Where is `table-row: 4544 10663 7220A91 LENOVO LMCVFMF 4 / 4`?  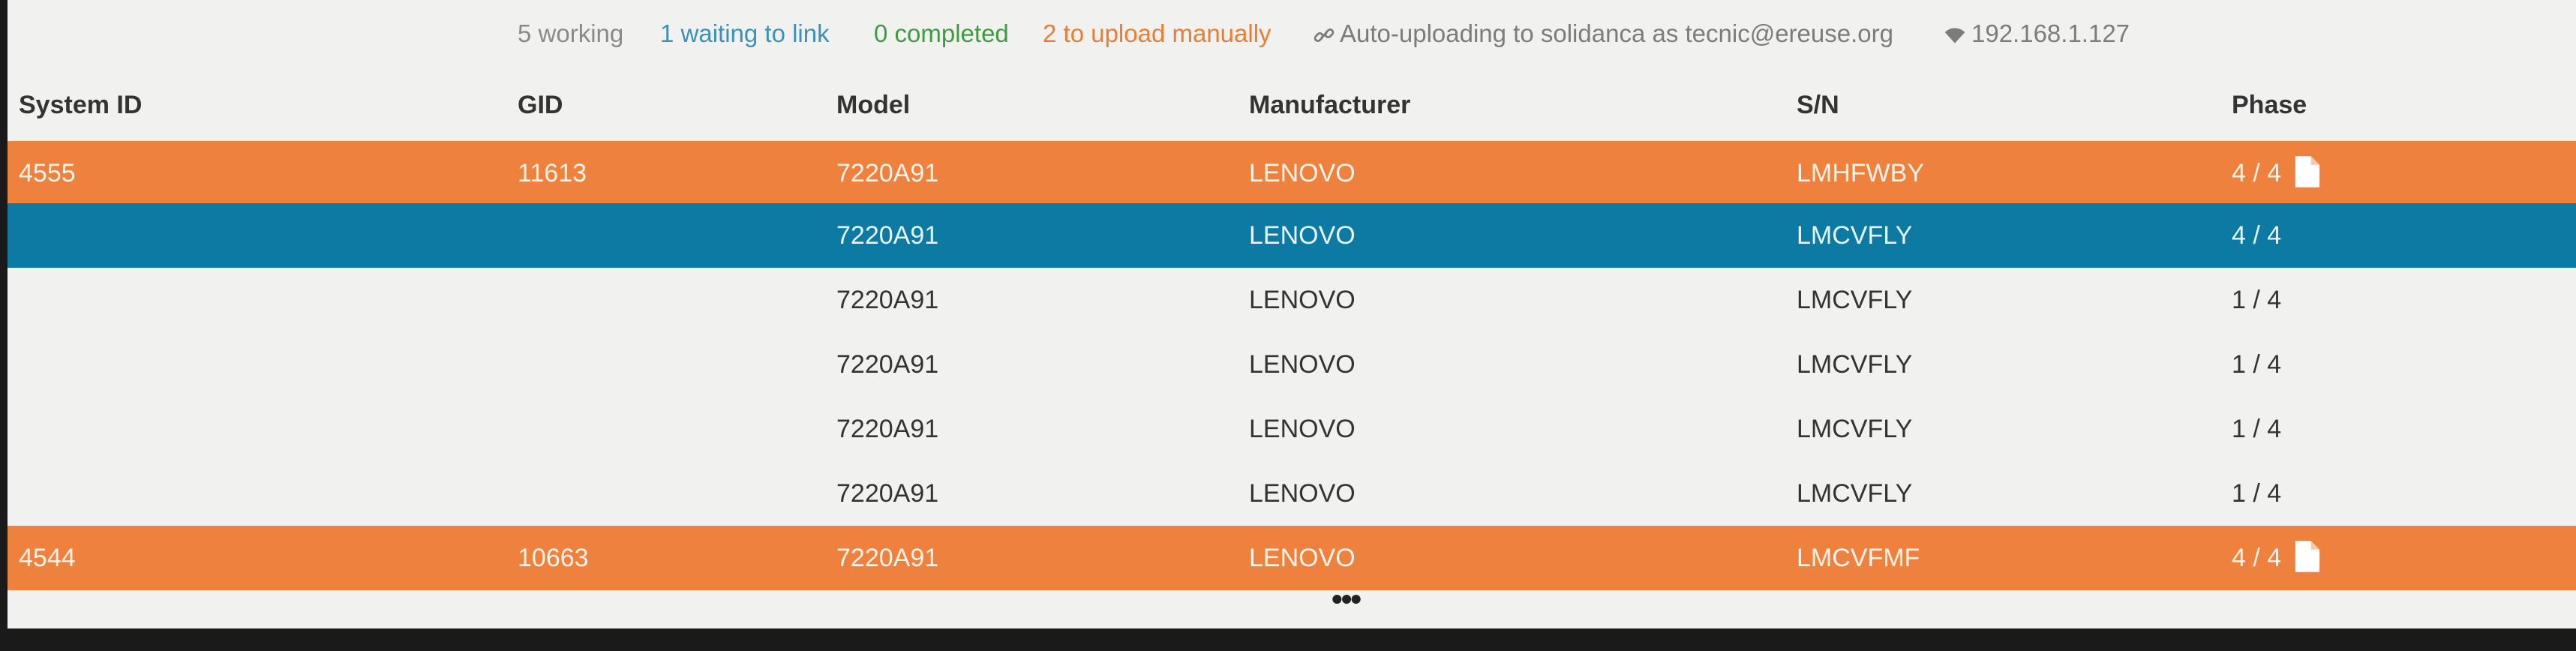
table-row: 4544 10663 7220A91 LENOVO LMCVFMF 4 / 4 is located at coordinates (1292, 558).